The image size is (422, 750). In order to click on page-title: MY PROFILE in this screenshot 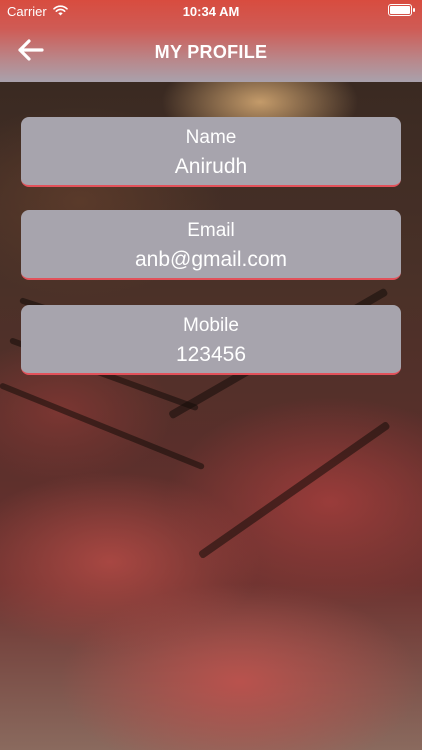, I will do `click(211, 52)`.